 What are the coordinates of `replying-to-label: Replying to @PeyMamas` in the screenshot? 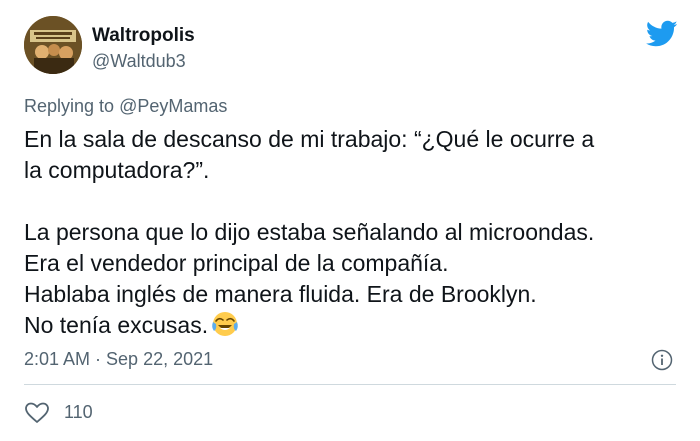 It's located at (125, 106).